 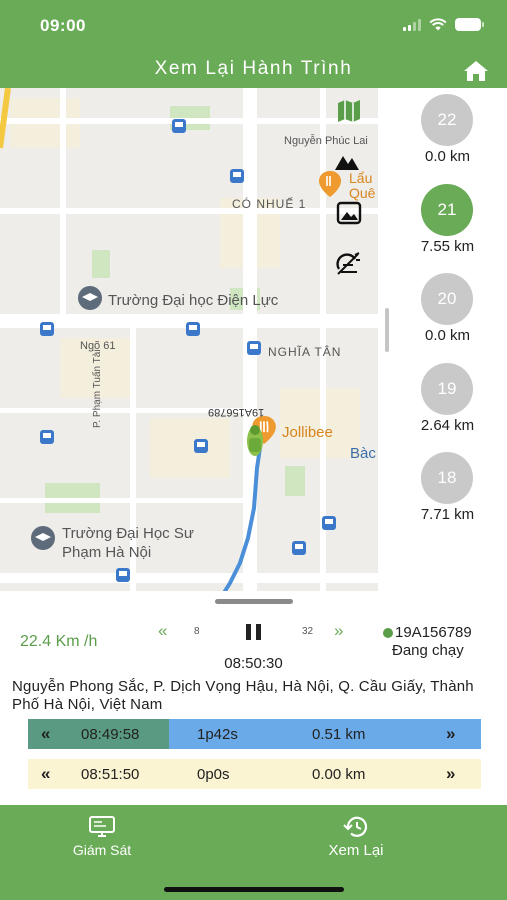 I want to click on vehicle-plate: 19A156789, so click(x=433, y=632).